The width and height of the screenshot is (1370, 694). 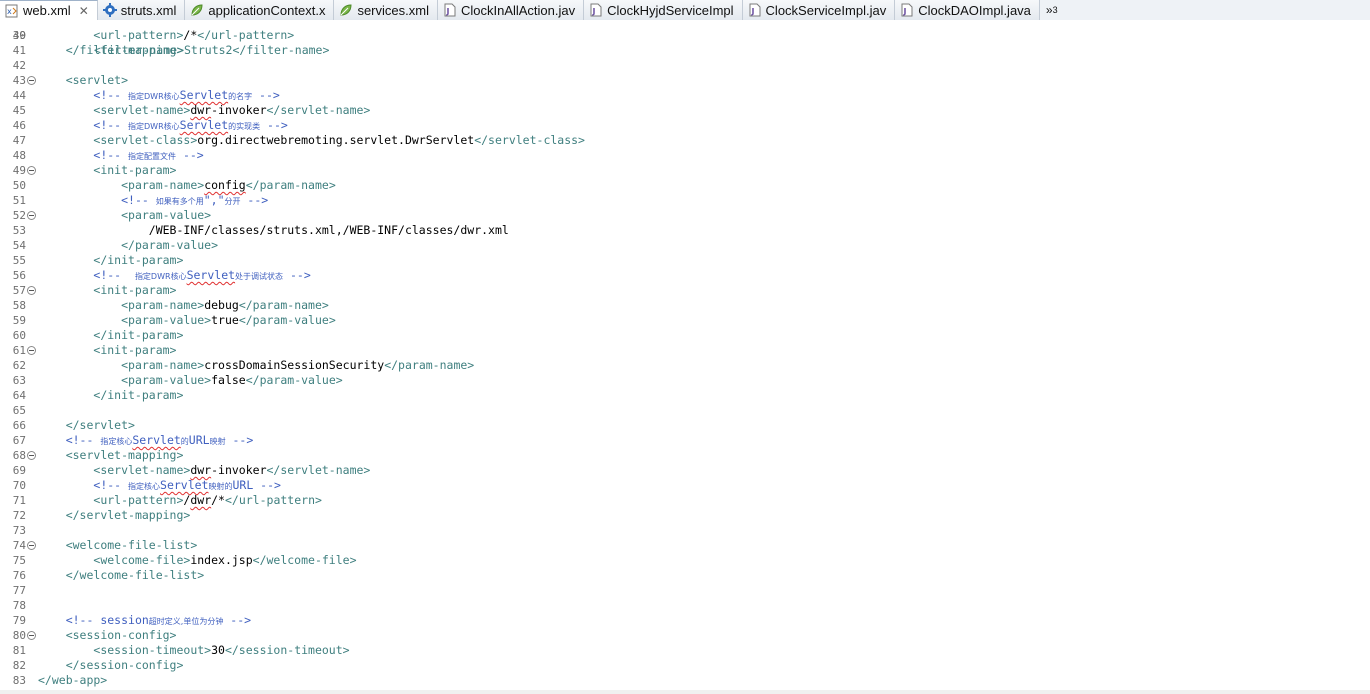 What do you see at coordinates (19, 110) in the screenshot?
I see `line-number: 45` at bounding box center [19, 110].